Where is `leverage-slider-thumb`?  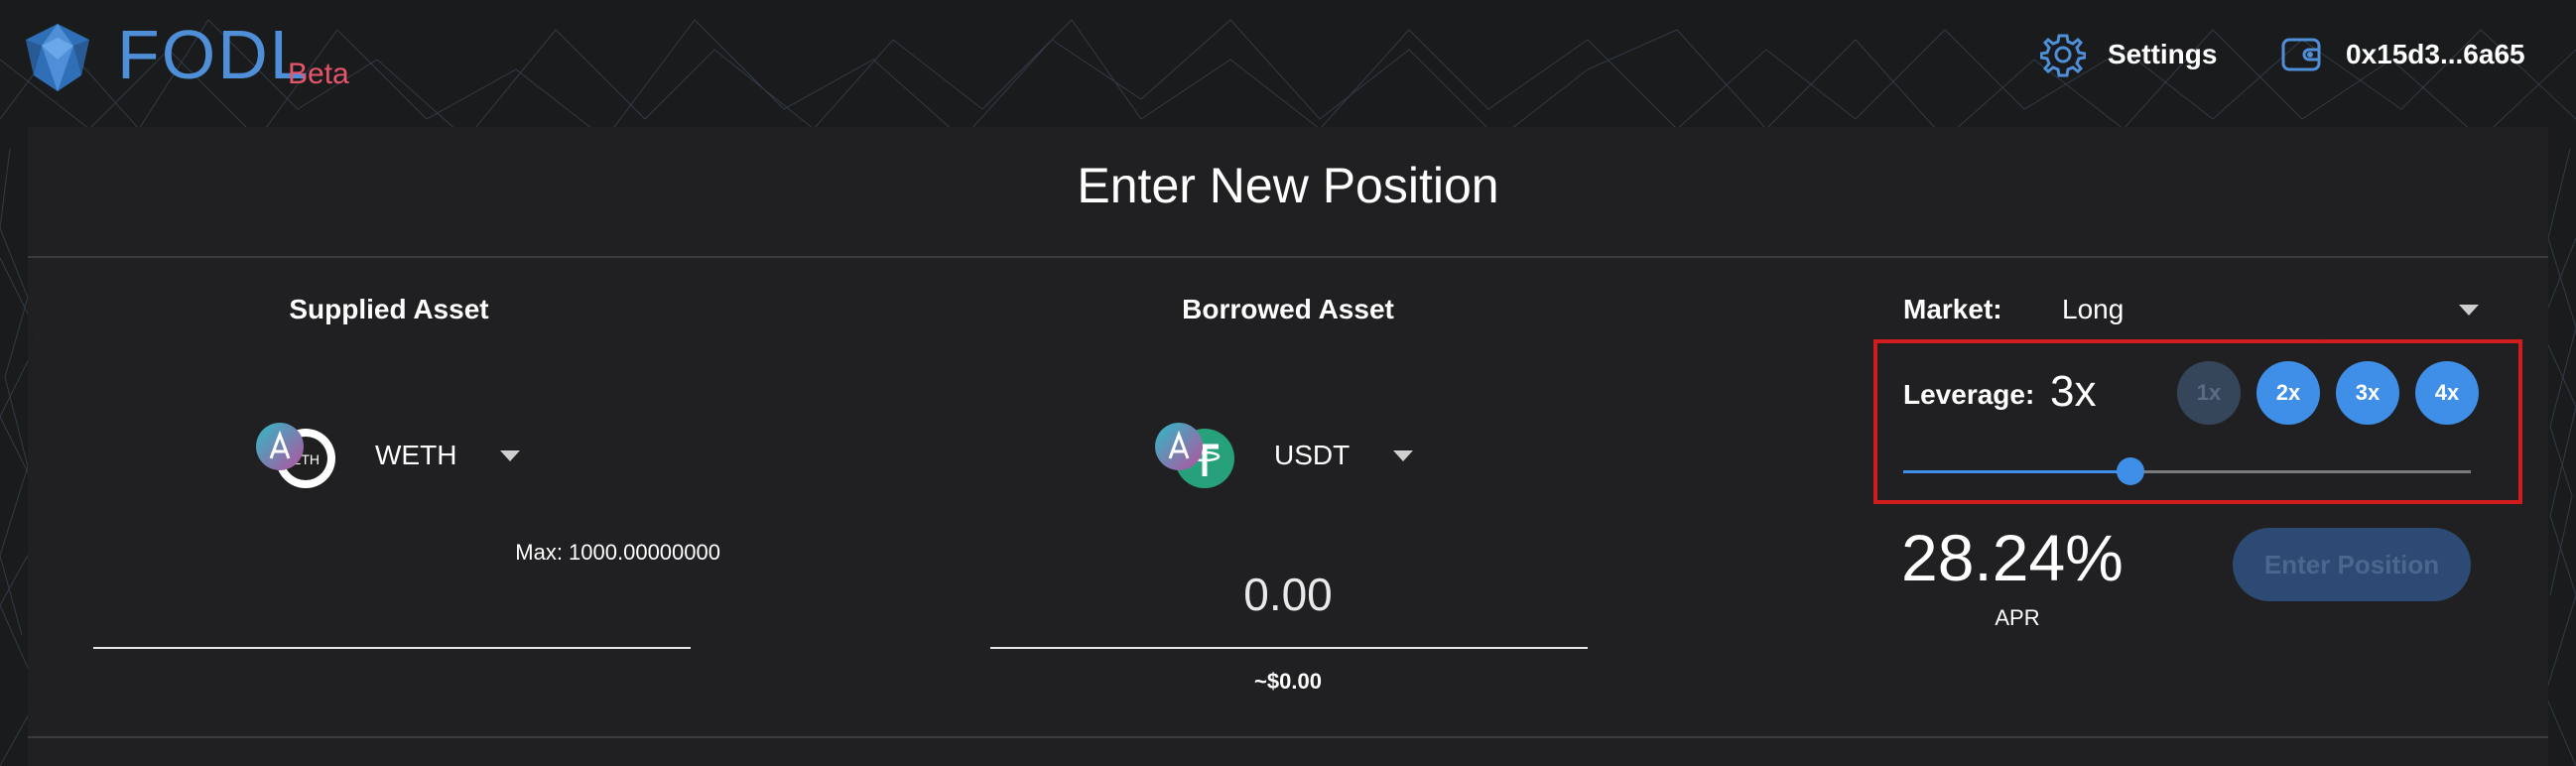 leverage-slider-thumb is located at coordinates (2130, 471).